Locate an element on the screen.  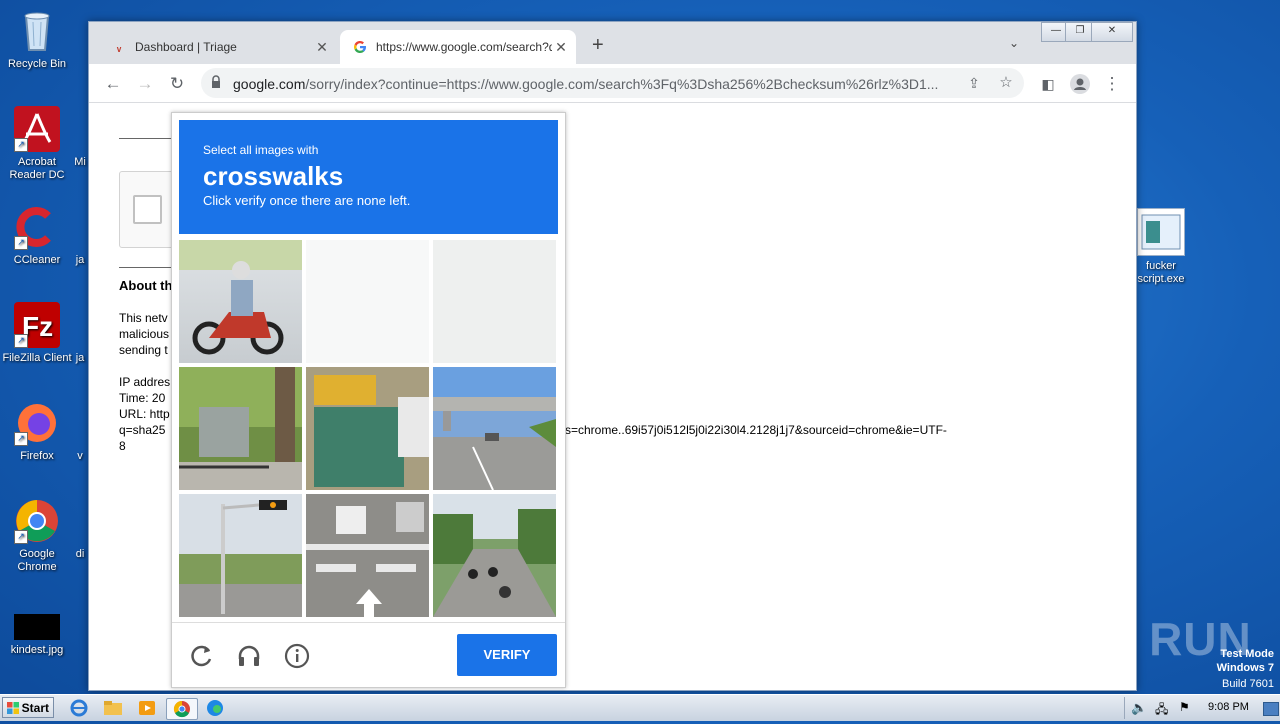
show-desktop-icon is located at coordinates (1271, 709).